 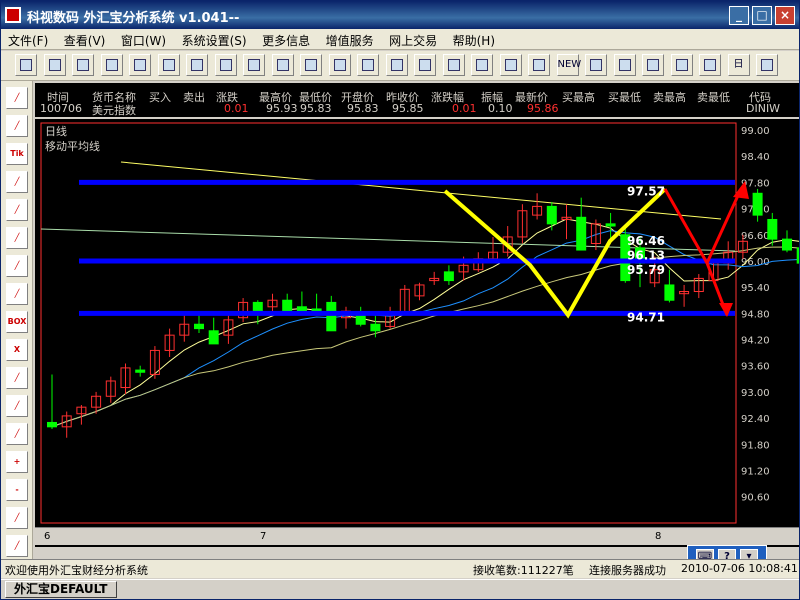 What do you see at coordinates (17, 350) in the screenshot?
I see `delete-tool-icon: X` at bounding box center [17, 350].